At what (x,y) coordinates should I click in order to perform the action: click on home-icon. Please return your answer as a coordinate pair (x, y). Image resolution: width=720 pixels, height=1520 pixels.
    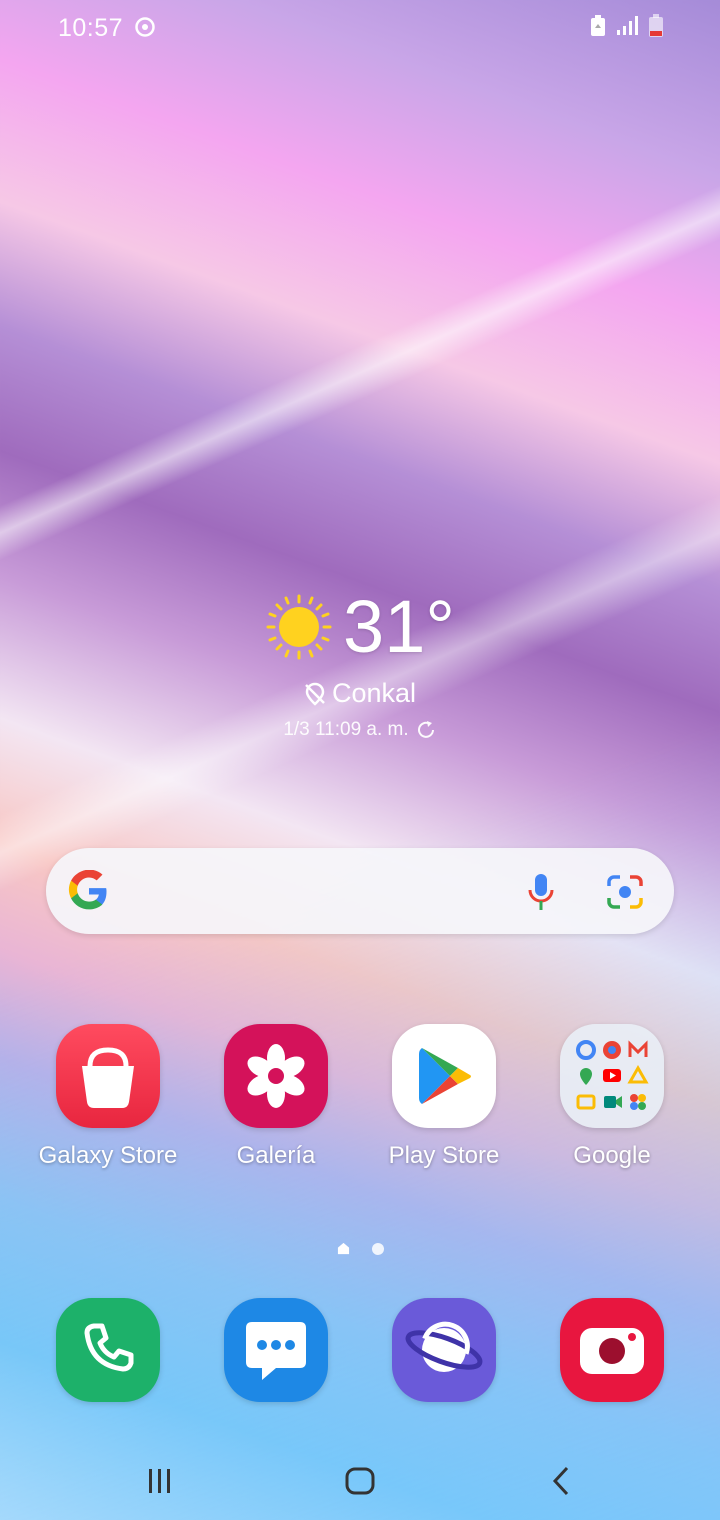
    Looking at the image, I should click on (360, 1481).